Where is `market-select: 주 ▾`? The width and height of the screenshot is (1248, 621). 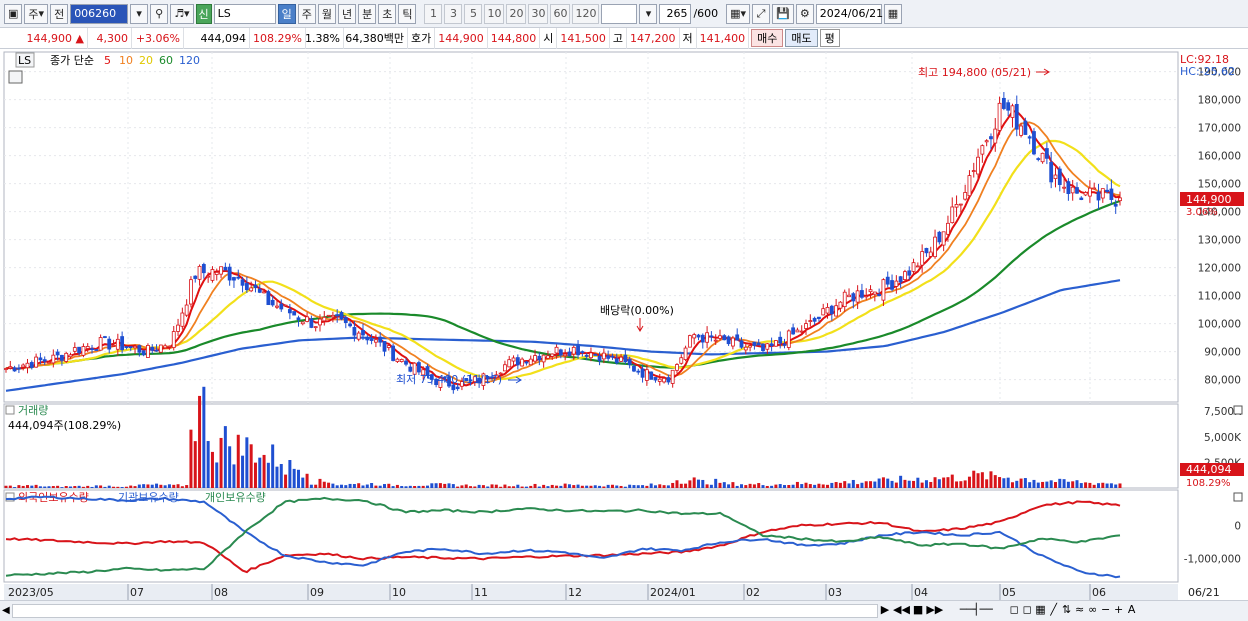
market-select: 주 ▾ is located at coordinates (36, 13).